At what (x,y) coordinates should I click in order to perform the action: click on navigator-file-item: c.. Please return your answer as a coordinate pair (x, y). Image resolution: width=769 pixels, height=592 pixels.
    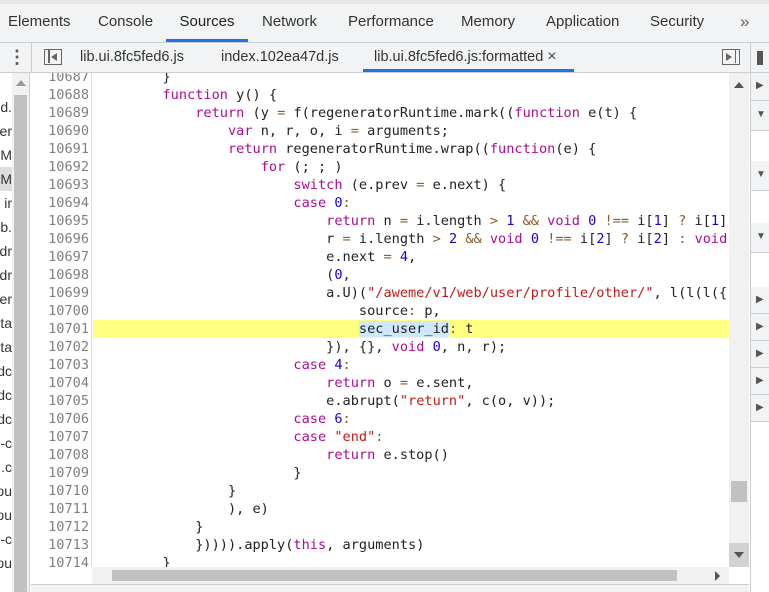
    Looking at the image, I should click on (6, 467).